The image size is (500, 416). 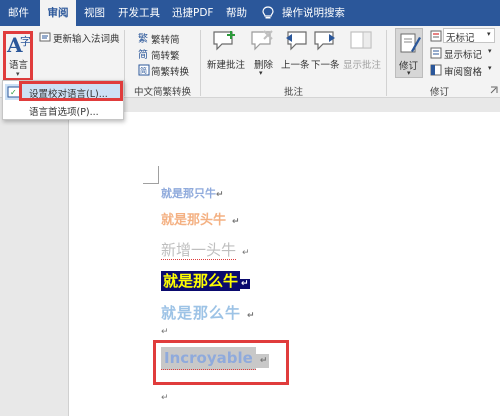 What do you see at coordinates (151, 175) in the screenshot?
I see `page-margin-mark` at bounding box center [151, 175].